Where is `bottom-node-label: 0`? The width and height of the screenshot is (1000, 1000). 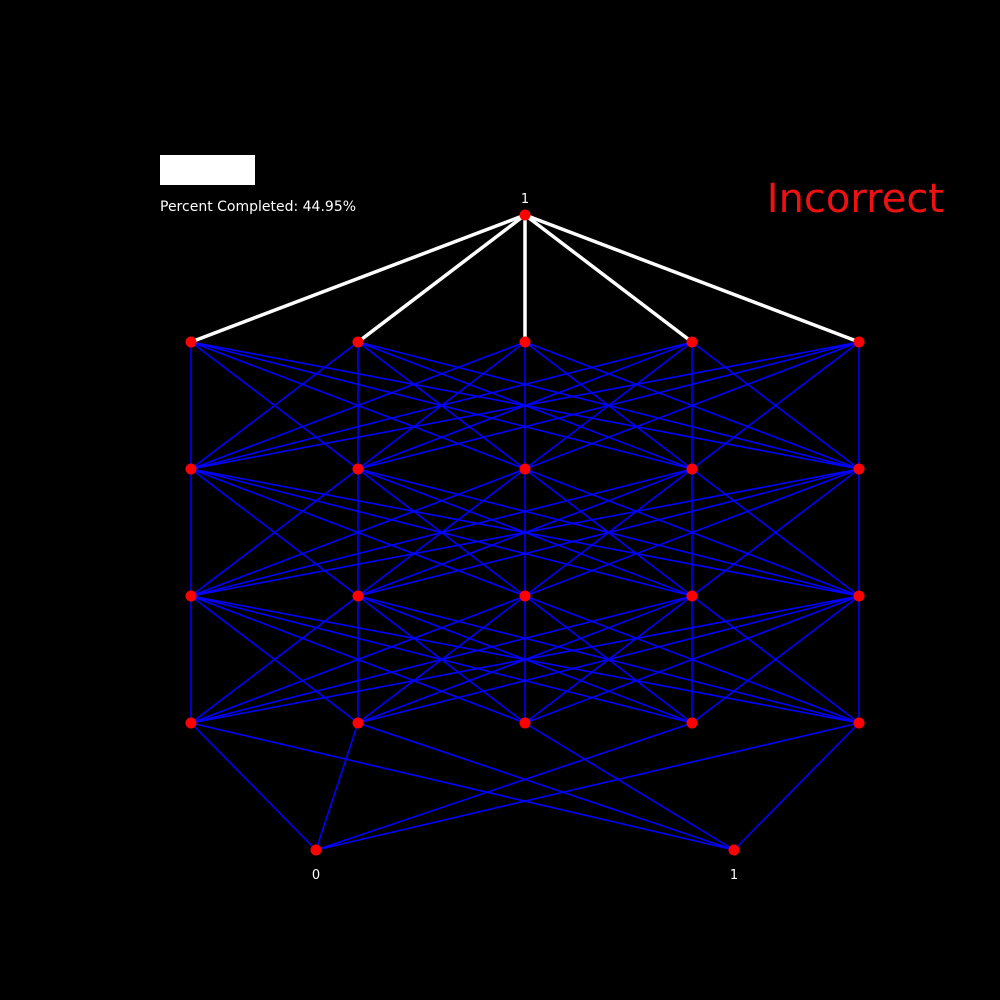
bottom-node-label: 0 is located at coordinates (316, 875).